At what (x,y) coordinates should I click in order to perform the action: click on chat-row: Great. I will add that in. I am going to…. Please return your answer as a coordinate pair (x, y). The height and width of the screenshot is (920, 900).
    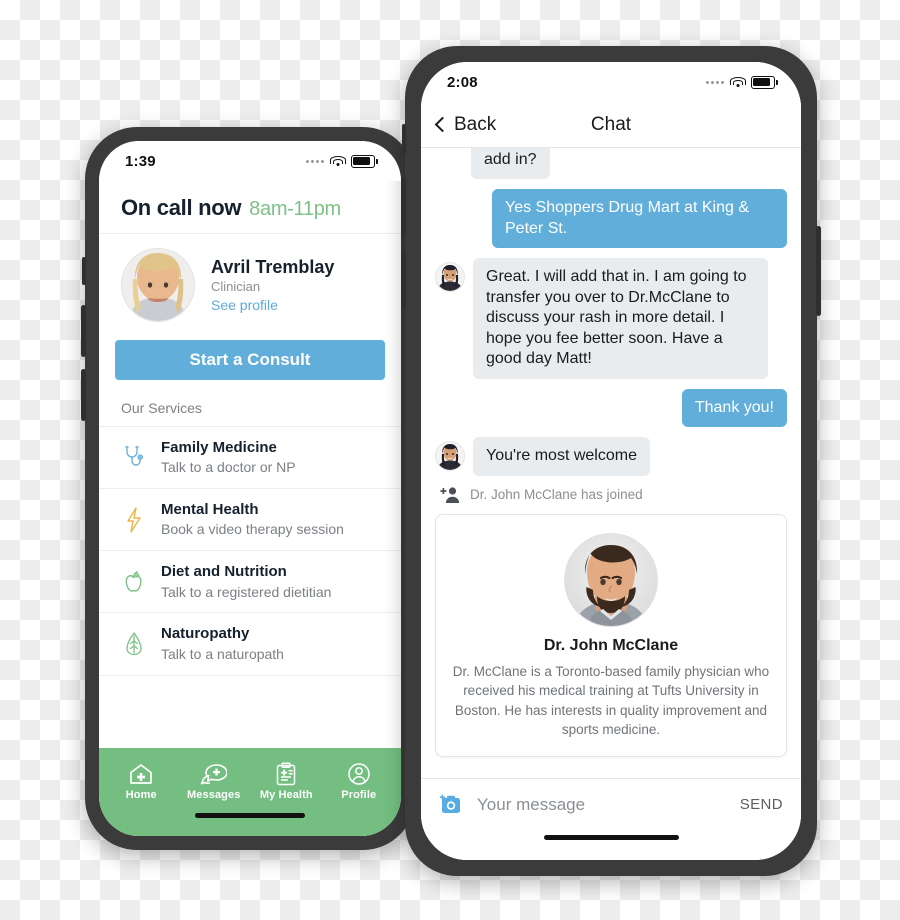
    Looking at the image, I should click on (611, 318).